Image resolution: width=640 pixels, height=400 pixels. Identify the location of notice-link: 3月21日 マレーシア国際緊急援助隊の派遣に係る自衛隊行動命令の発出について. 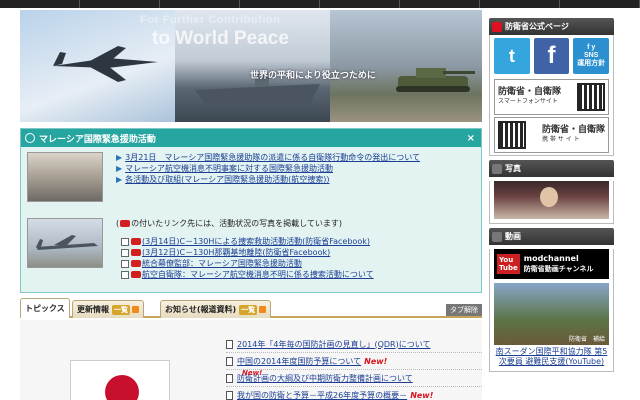
(272, 157).